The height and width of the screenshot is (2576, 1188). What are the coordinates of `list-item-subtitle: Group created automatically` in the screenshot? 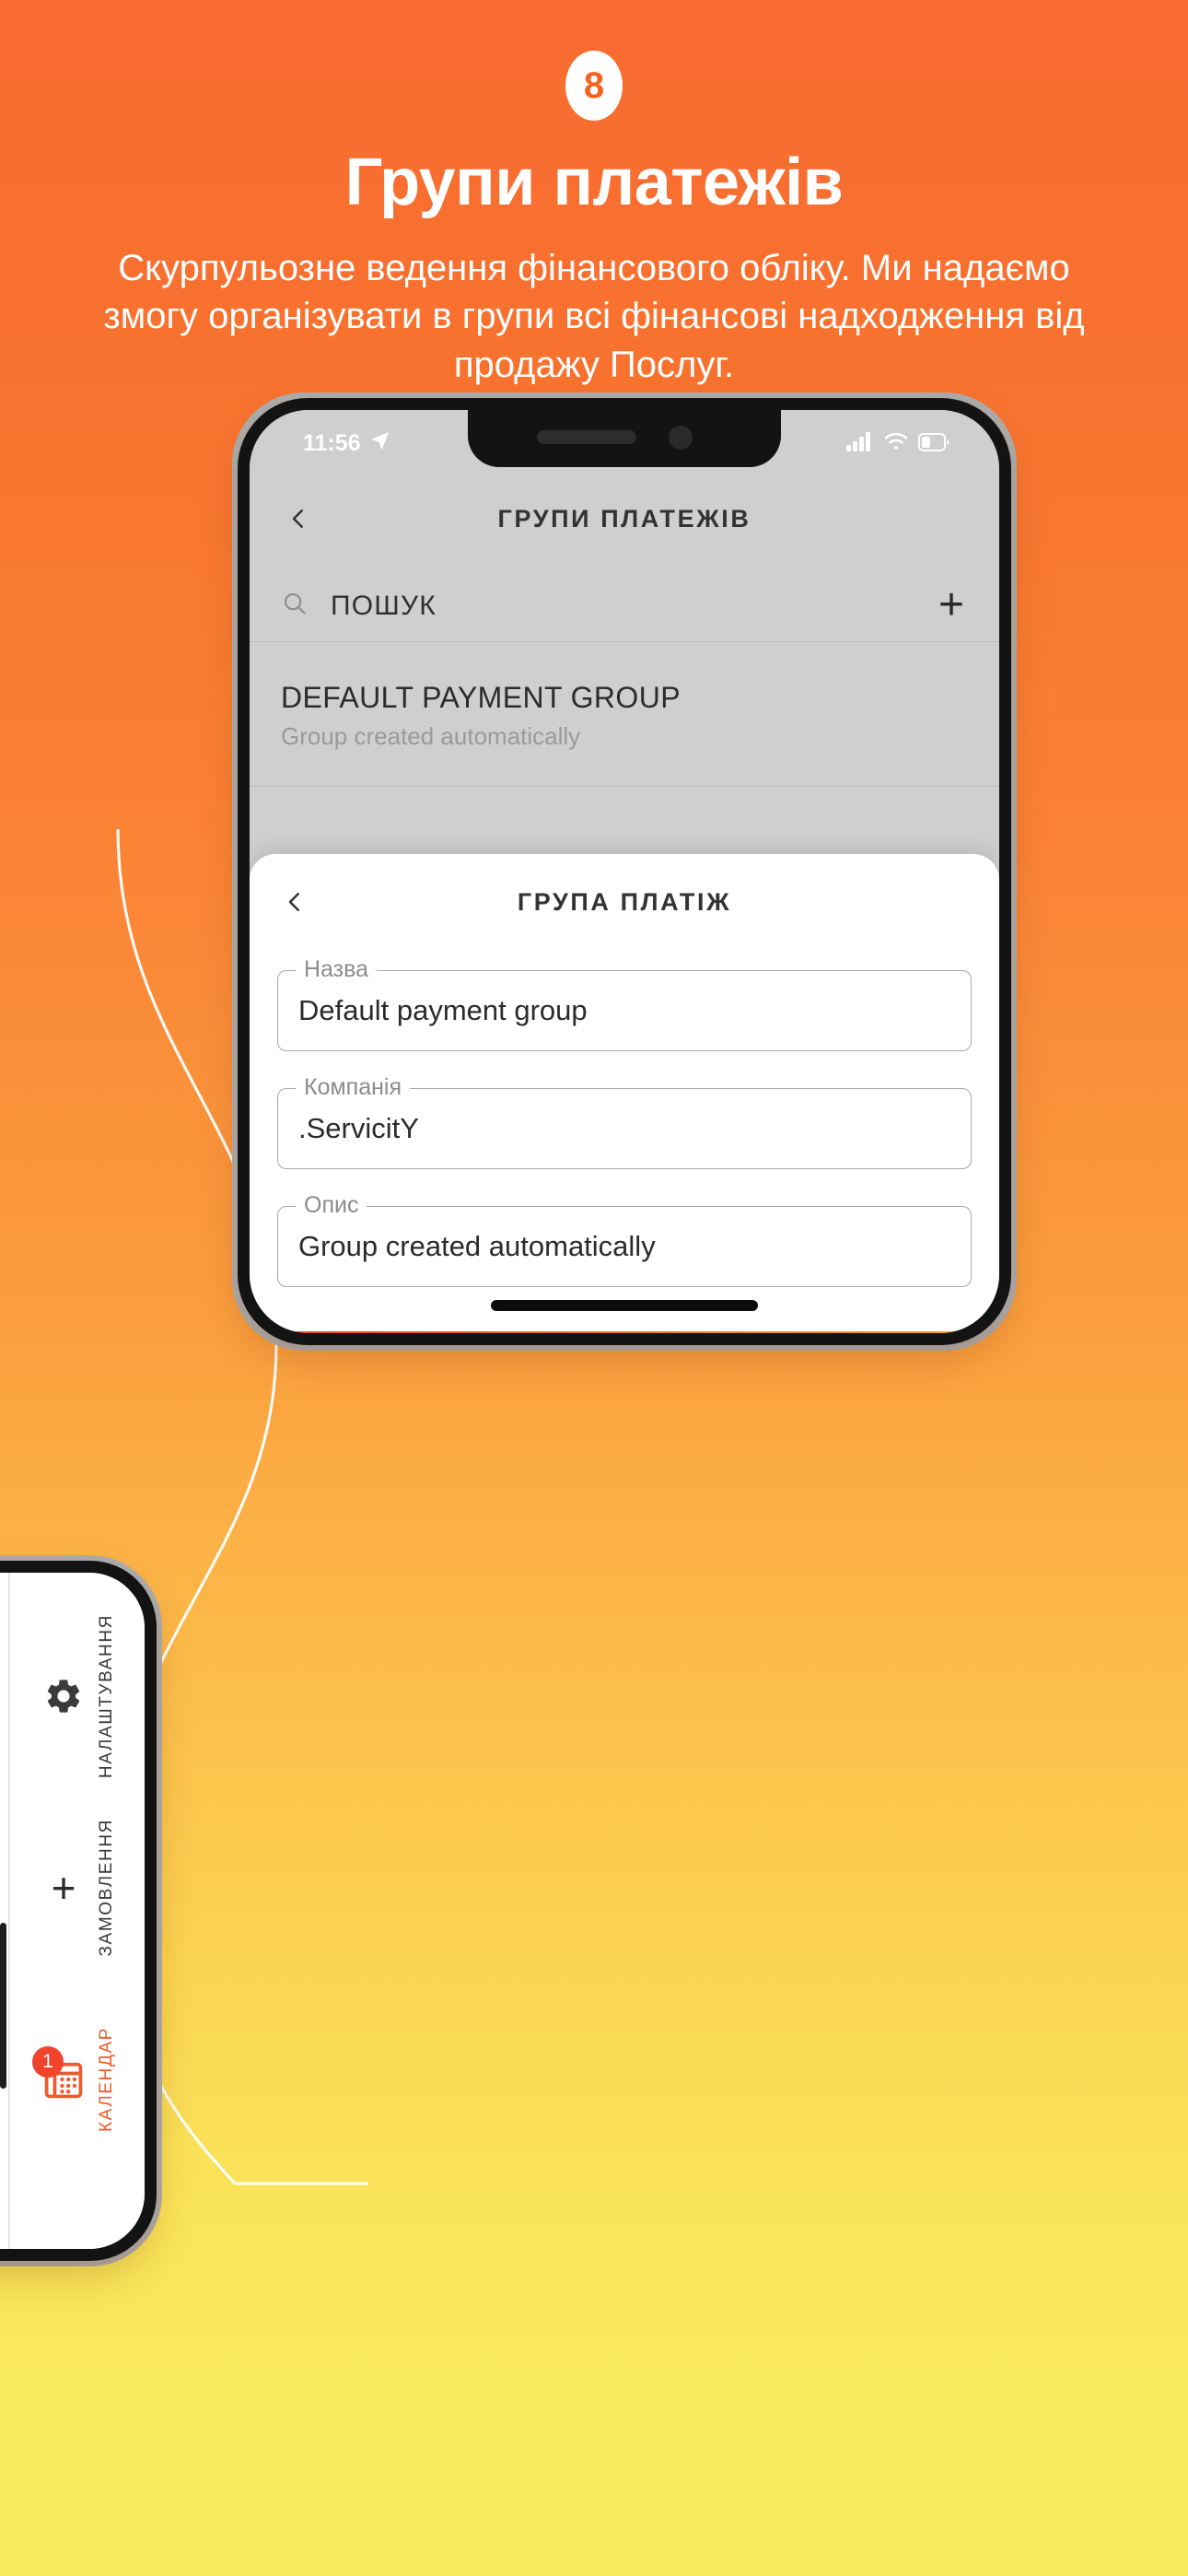 It's located at (431, 736).